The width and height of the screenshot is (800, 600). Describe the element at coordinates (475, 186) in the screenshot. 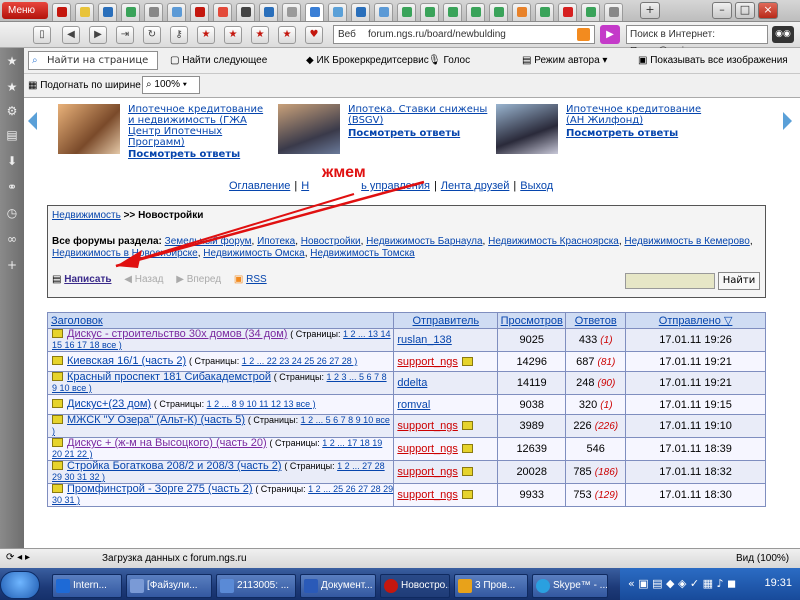

I see `friends-feed-link: Лента друзей` at that location.